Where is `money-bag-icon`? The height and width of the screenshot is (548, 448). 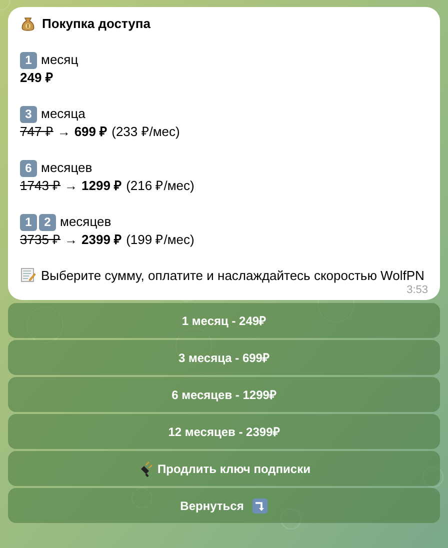 money-bag-icon is located at coordinates (28, 24).